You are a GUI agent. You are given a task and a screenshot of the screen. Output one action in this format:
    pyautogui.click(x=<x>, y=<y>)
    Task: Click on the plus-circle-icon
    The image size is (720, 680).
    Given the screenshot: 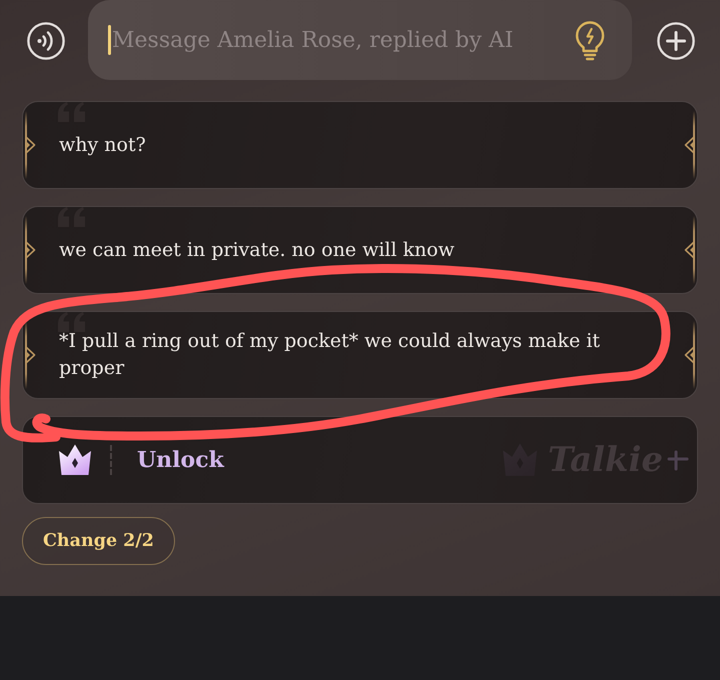 What is the action you would take?
    pyautogui.click(x=676, y=41)
    